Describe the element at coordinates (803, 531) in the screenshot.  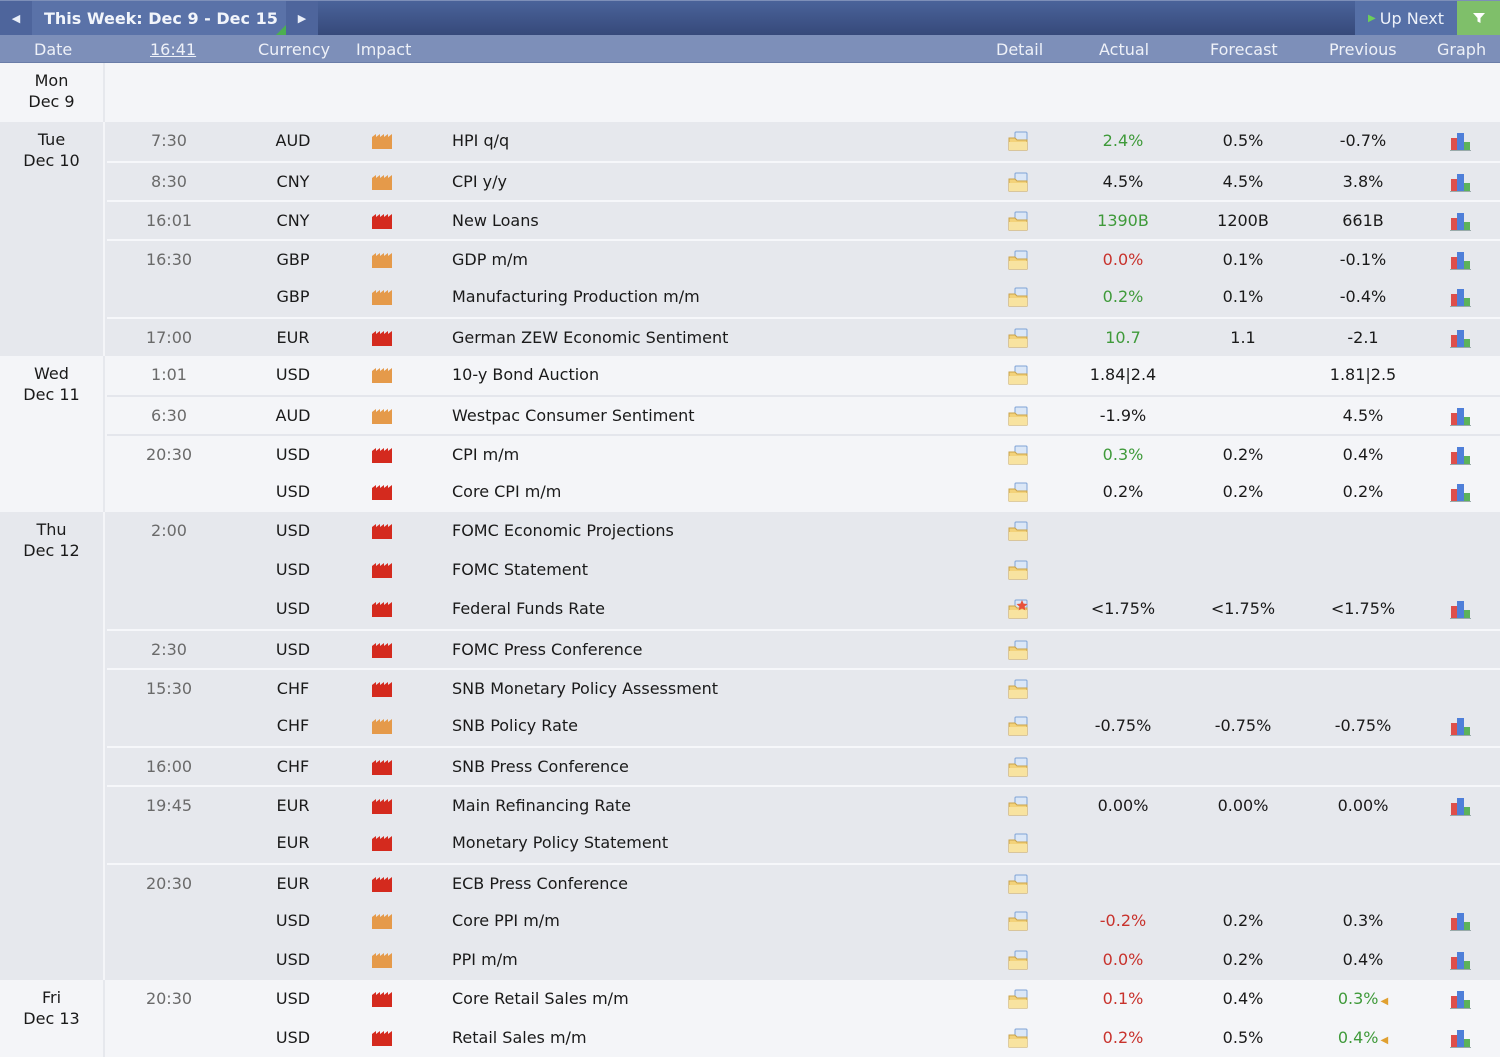
I see `event-row: 2:00 USD FOMC Economic Projections` at that location.